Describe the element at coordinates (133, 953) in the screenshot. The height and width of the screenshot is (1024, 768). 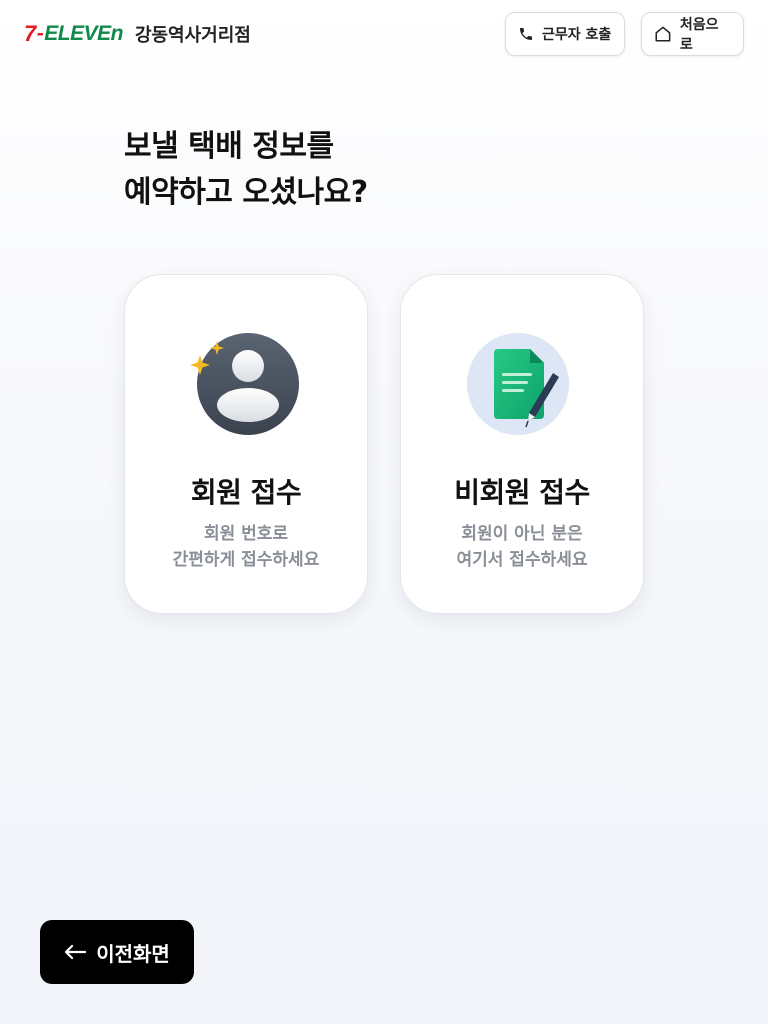
I see `back-label: 이전화면` at that location.